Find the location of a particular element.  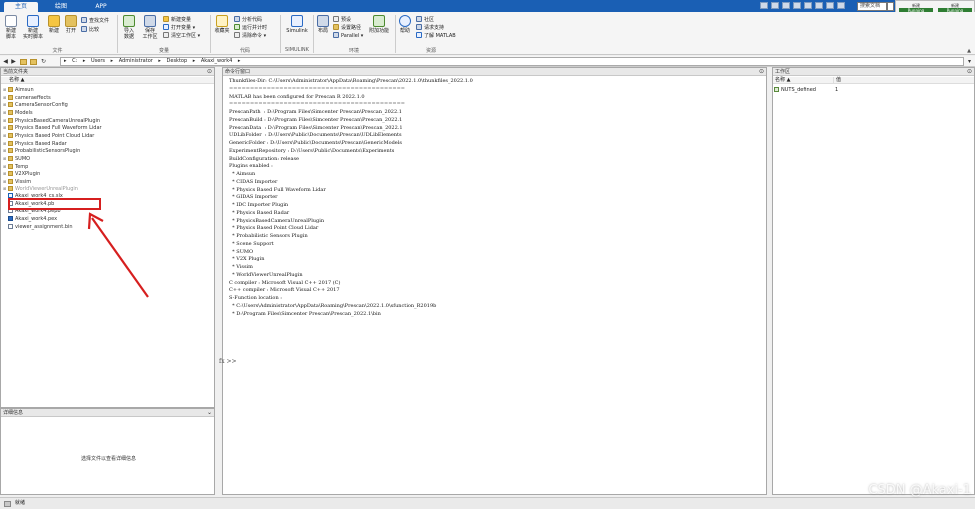

up-folder-icon is located at coordinates (23, 62).